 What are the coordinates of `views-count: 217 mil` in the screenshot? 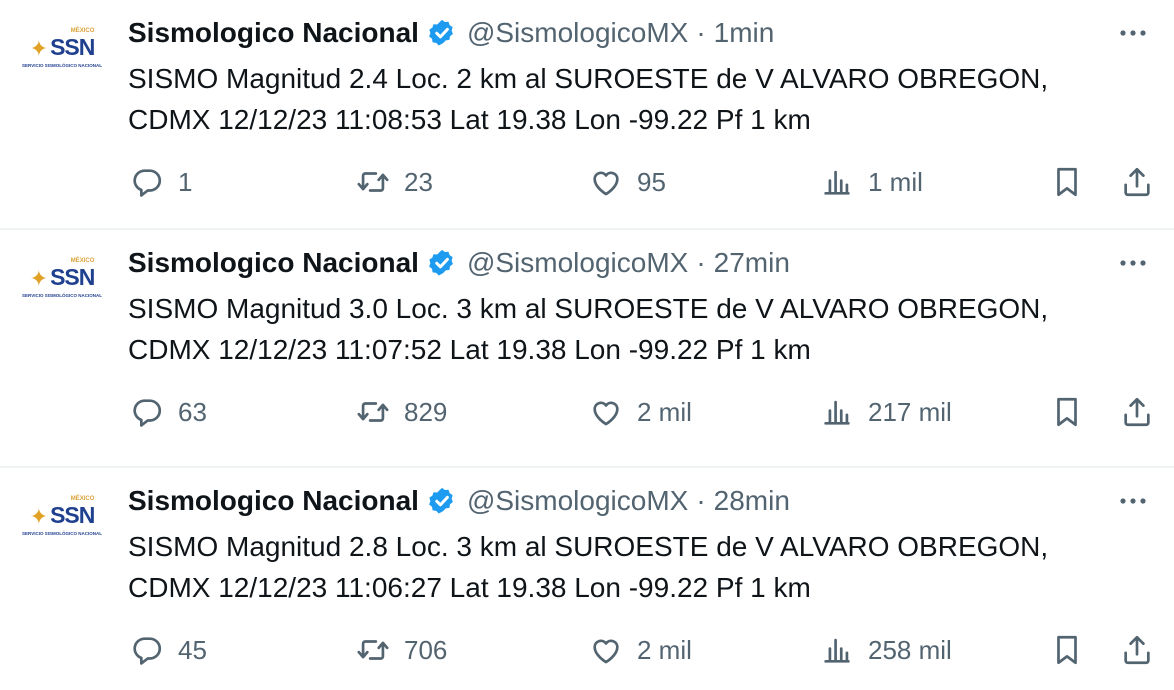 It's located at (910, 411).